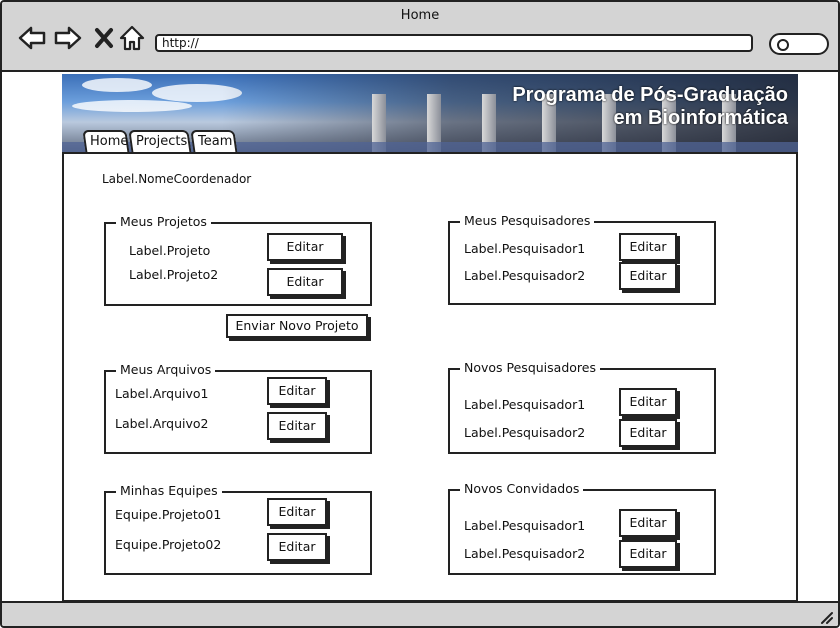  What do you see at coordinates (169, 491) in the screenshot?
I see `group-legend: Minhas Equipes` at bounding box center [169, 491].